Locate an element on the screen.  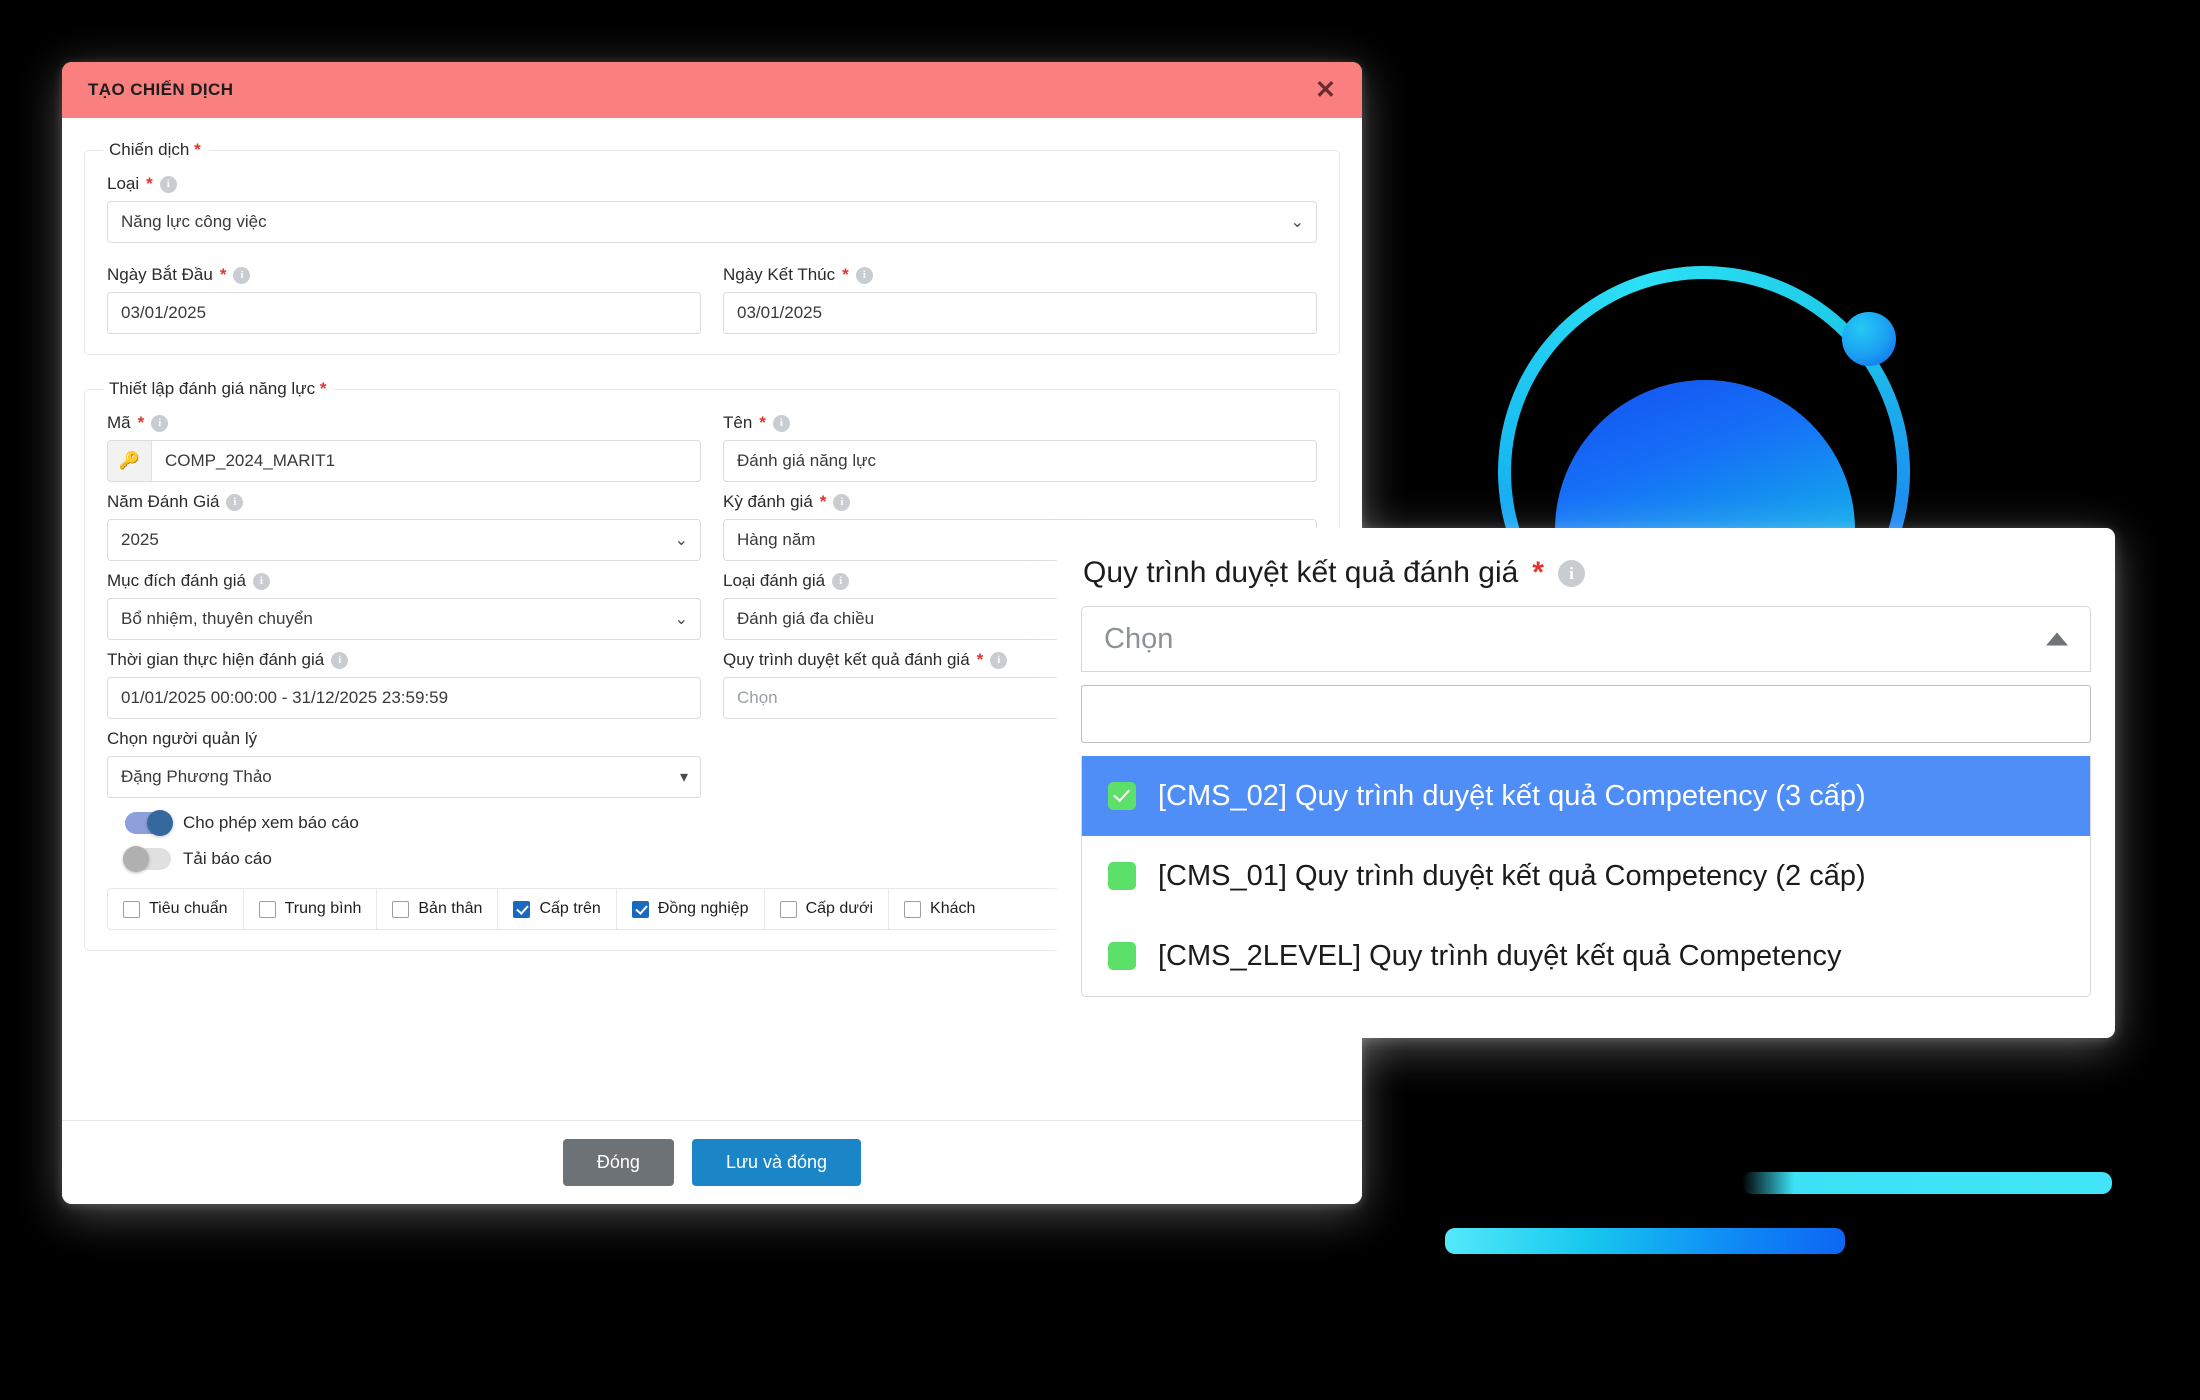
name-field: Tên * i Đánh giá năng lực is located at coordinates (1020, 442).